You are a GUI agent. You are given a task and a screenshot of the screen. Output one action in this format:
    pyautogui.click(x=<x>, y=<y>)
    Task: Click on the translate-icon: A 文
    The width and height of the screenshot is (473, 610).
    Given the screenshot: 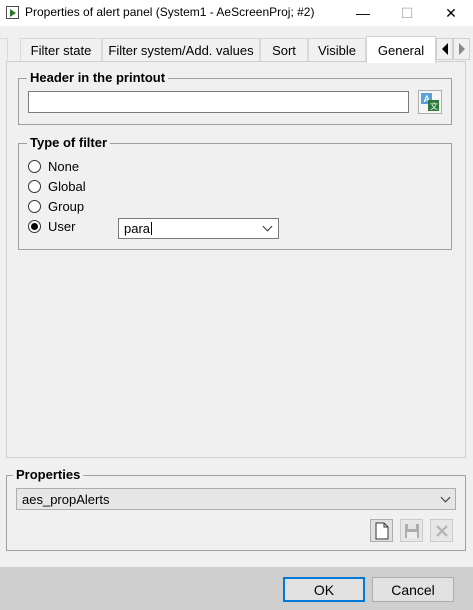 What is the action you would take?
    pyautogui.click(x=430, y=102)
    